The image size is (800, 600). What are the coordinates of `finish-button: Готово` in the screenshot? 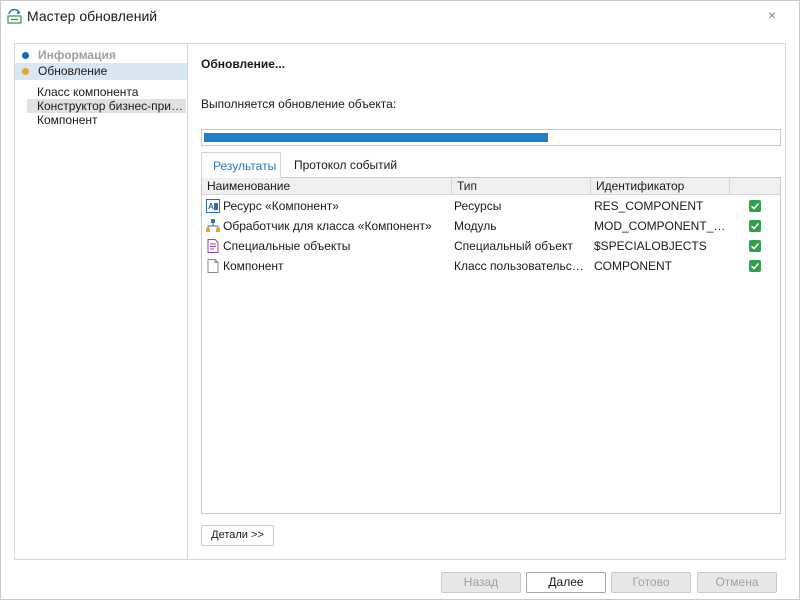 It's located at (651, 582).